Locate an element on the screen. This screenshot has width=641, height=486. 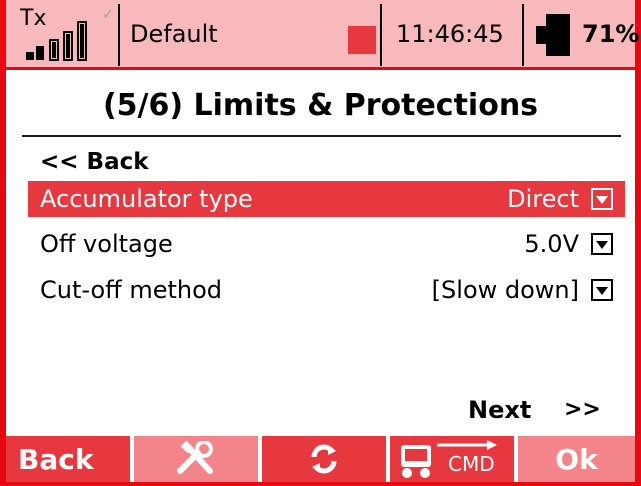
sync-softkey is located at coordinates (324, 459).